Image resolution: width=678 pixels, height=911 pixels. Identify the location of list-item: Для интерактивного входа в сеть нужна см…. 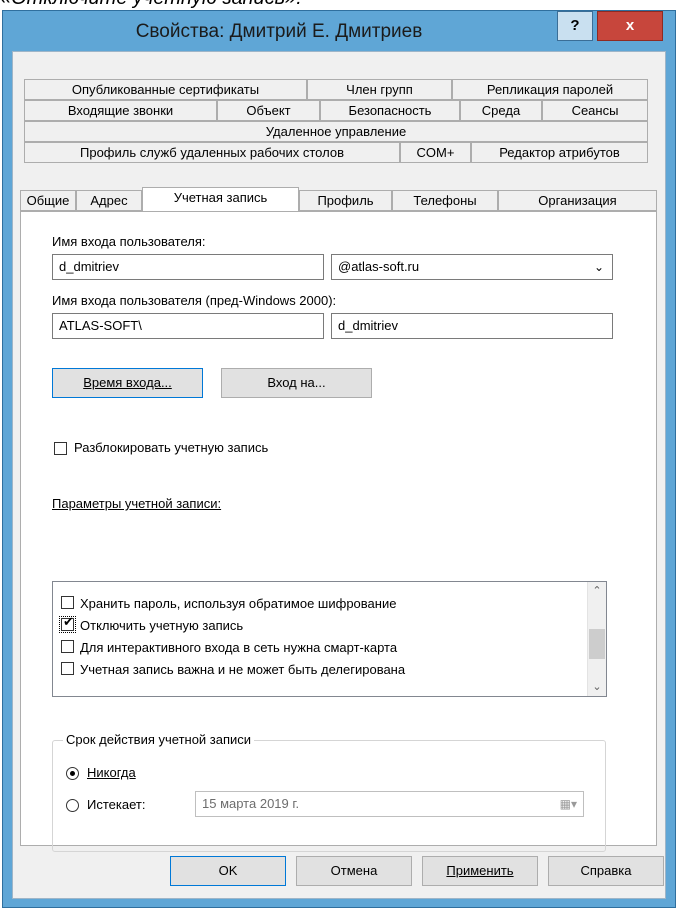
(313, 647).